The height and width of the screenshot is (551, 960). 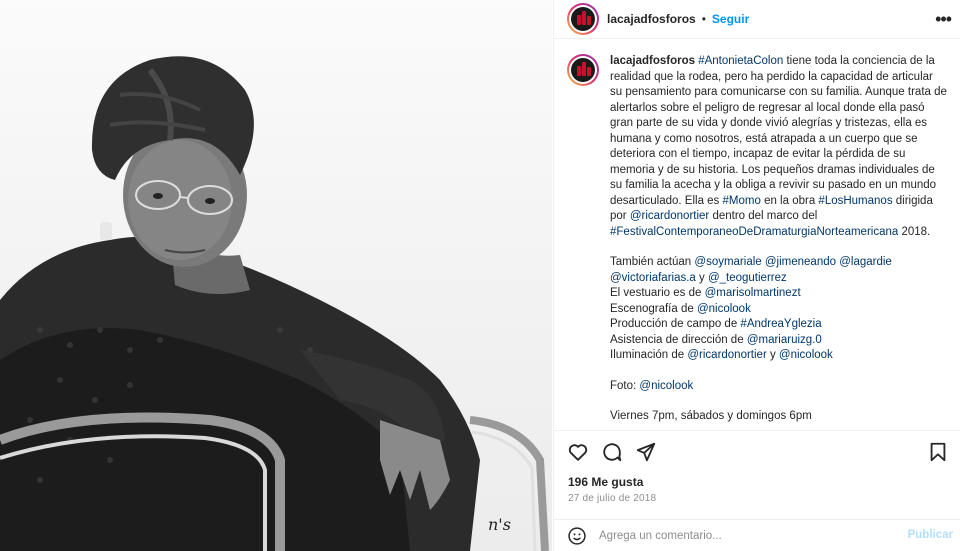 What do you see at coordinates (779, 387) in the screenshot?
I see `caption-photo-credit: Foto: @nicolook` at bounding box center [779, 387].